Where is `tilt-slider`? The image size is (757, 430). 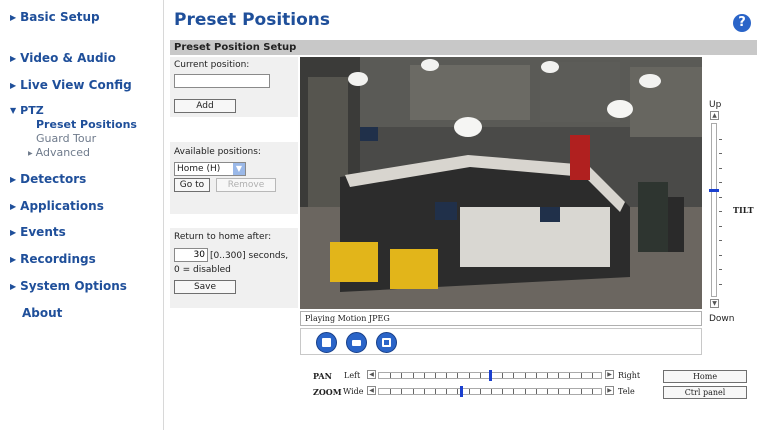
tilt-slider is located at coordinates (716, 210).